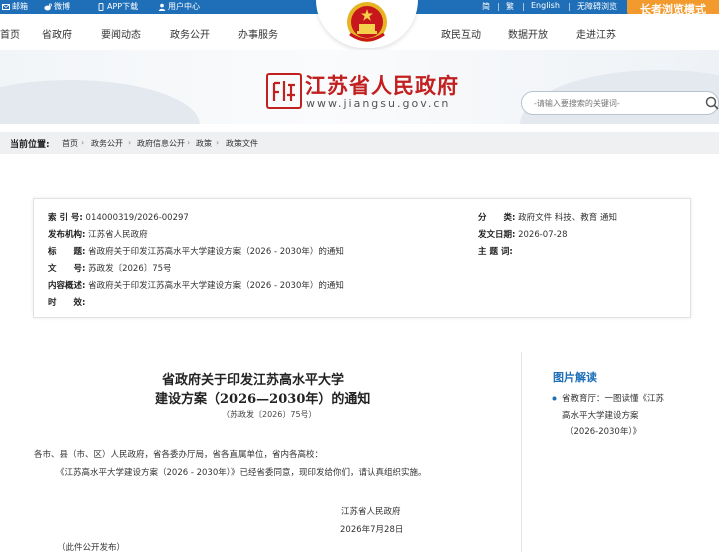 The height and width of the screenshot is (552, 719). What do you see at coordinates (190, 33) in the screenshot?
I see `nav-openness: 政务公开` at bounding box center [190, 33].